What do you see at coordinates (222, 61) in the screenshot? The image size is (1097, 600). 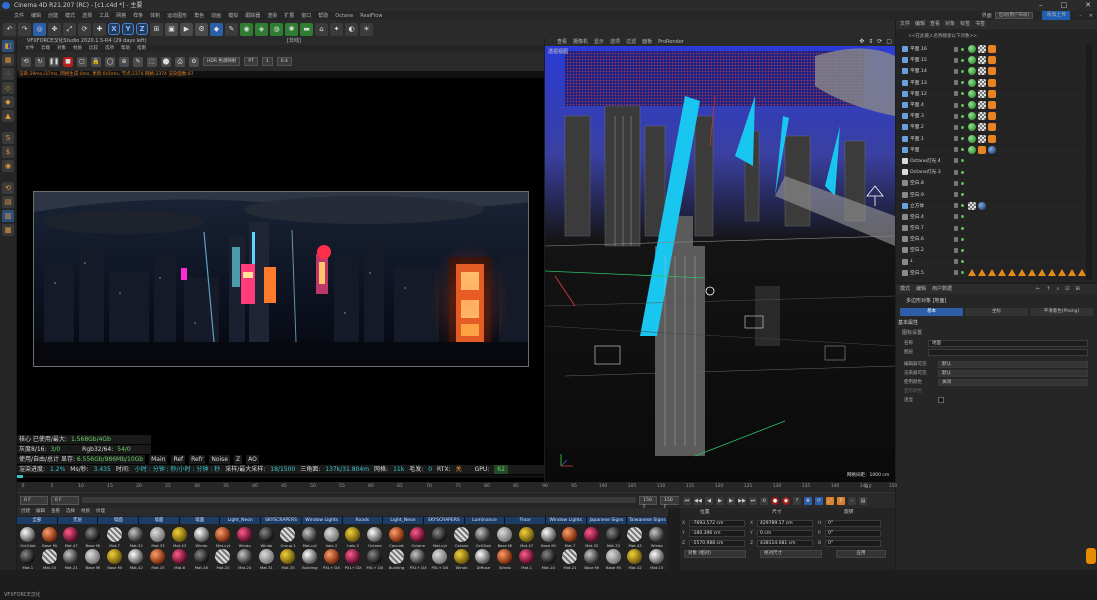 I see `tonemap-select: HDR 色调映射` at bounding box center [222, 61].